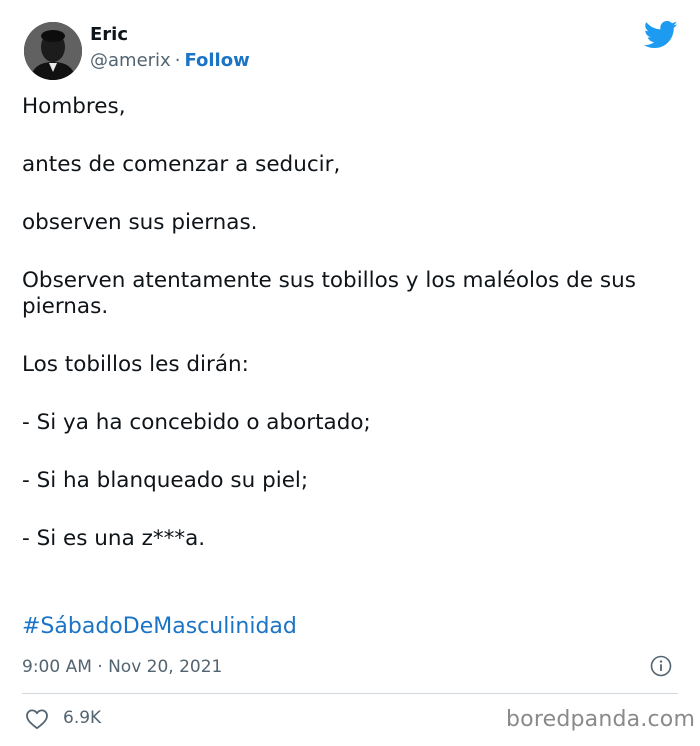  Describe the element at coordinates (122, 667) in the screenshot. I see `tweet-timestamp: 9:00 AM · Nov 20, 2021` at that location.